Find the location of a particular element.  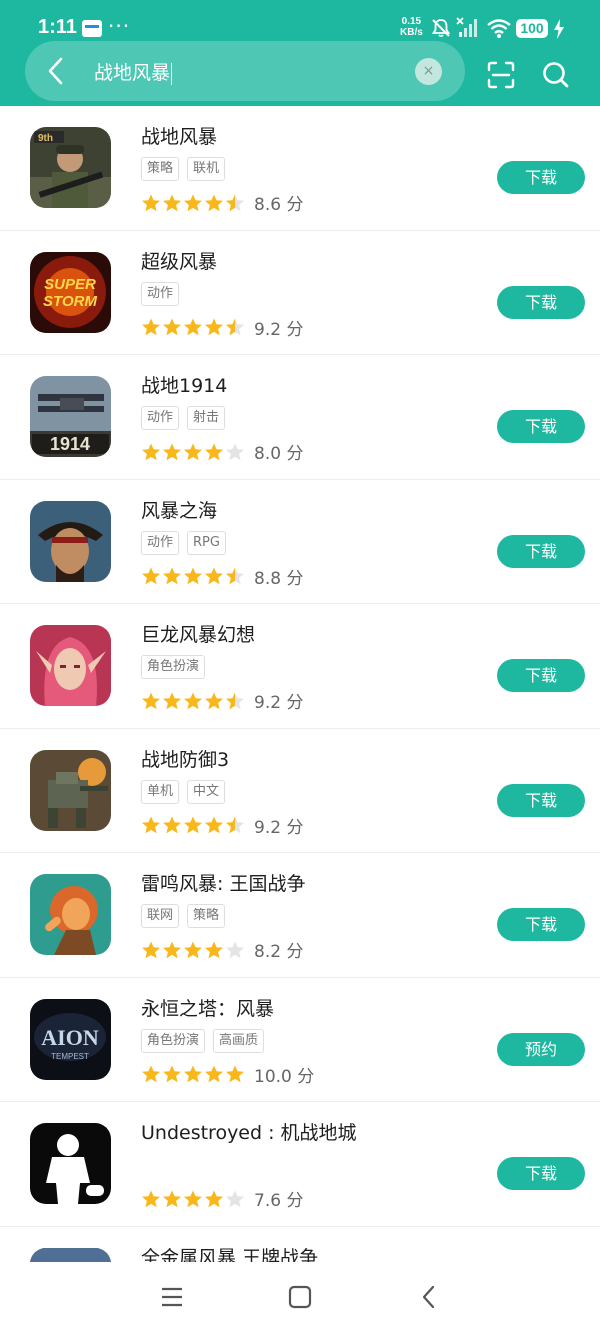

svg-text: 9th is located at coordinates (45, 138).